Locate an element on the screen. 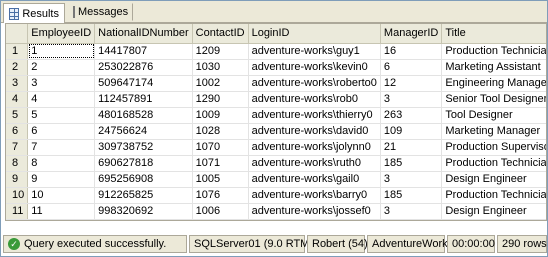  row-number: 5 is located at coordinates (17, 115).